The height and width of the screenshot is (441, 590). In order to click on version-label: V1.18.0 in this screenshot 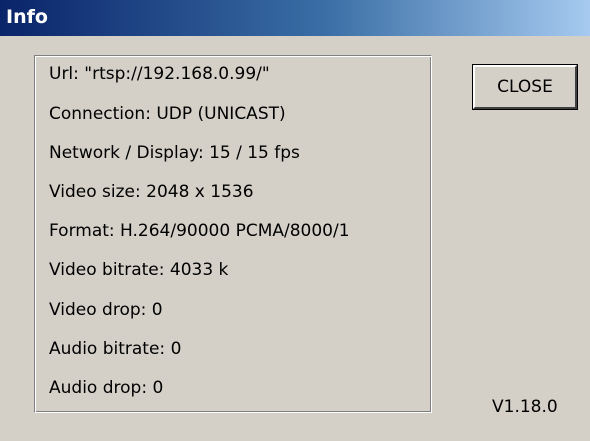, I will do `click(525, 407)`.